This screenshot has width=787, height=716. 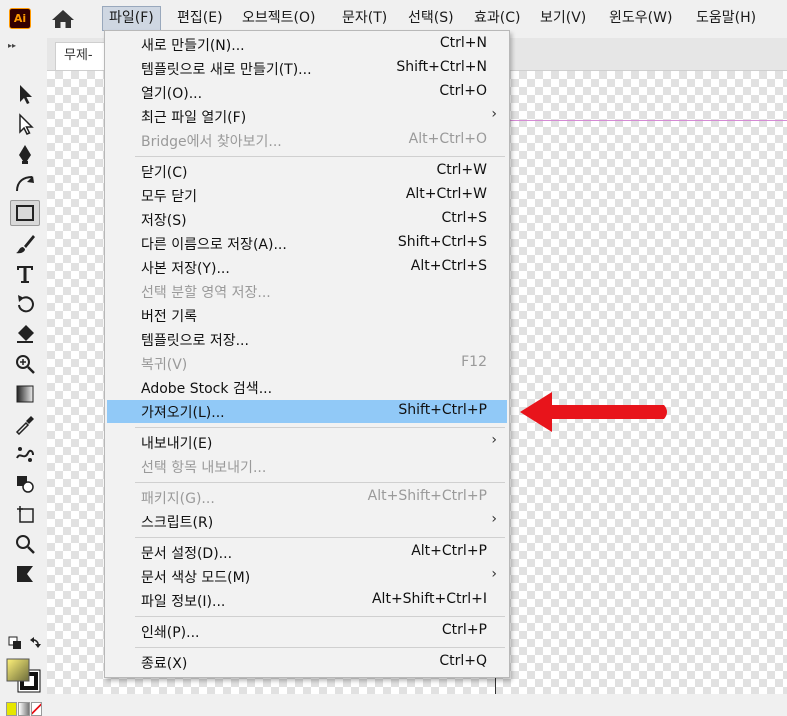 What do you see at coordinates (307, 68) in the screenshot?
I see `menu-item-new-from-template: 템플릿으로 새로 만들기(T)... Shift+Ctrl+N` at bounding box center [307, 68].